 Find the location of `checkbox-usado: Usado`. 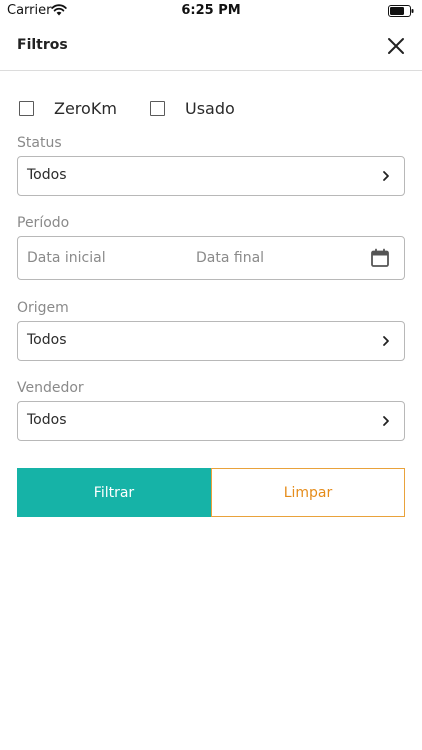

checkbox-usado: Usado is located at coordinates (192, 108).